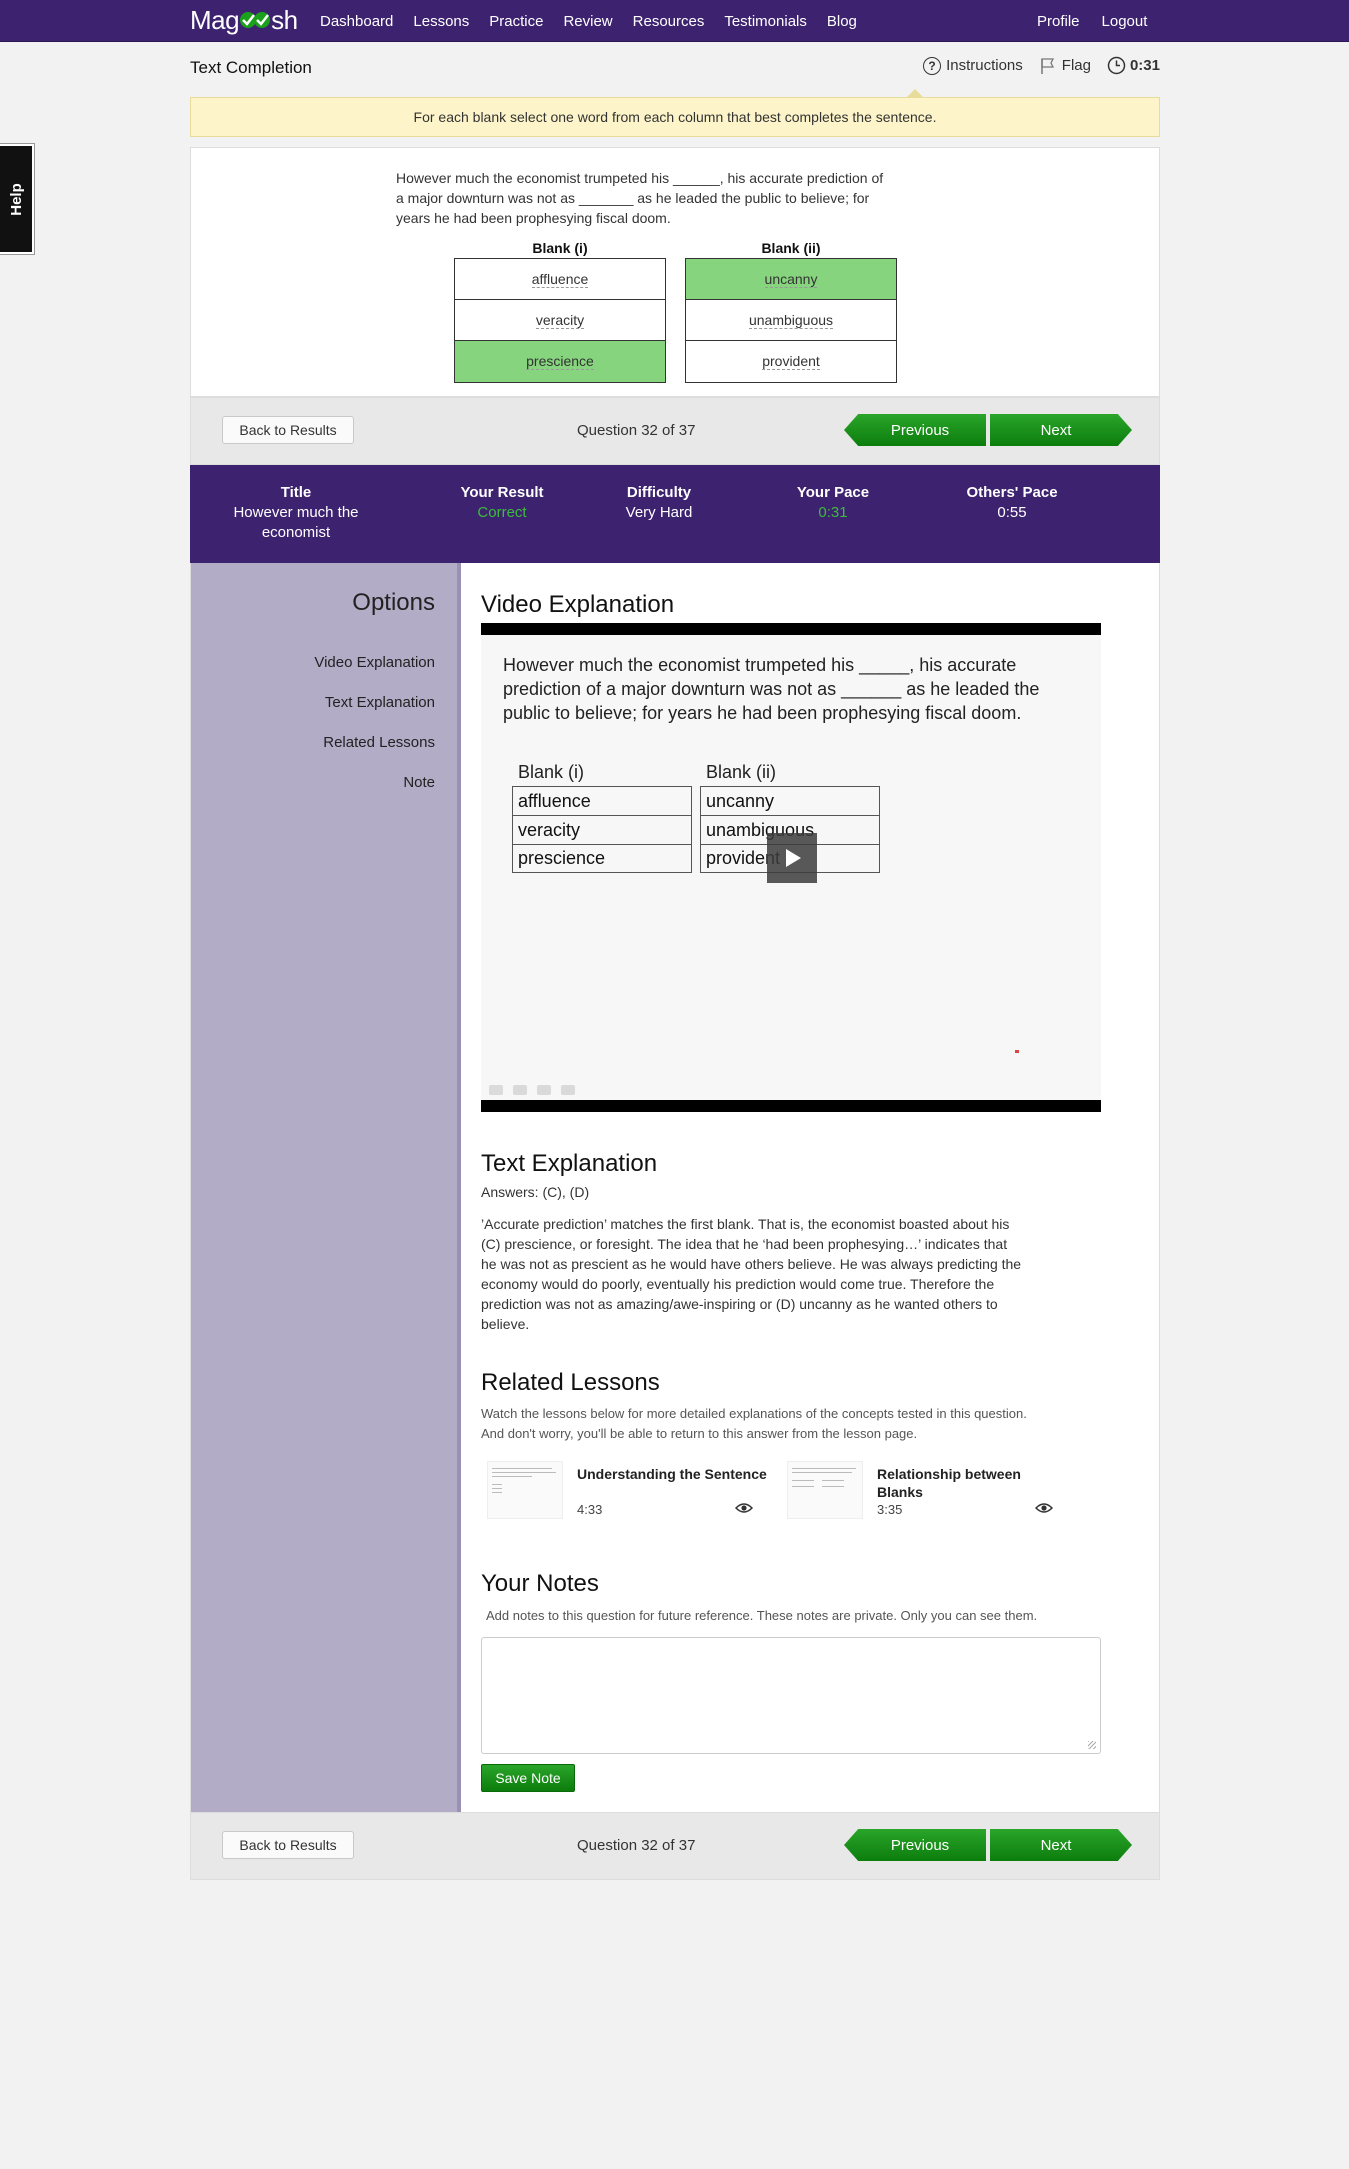  I want to click on question-header: Text Completion ? Instructions Flag 0:31, so click(675, 68).